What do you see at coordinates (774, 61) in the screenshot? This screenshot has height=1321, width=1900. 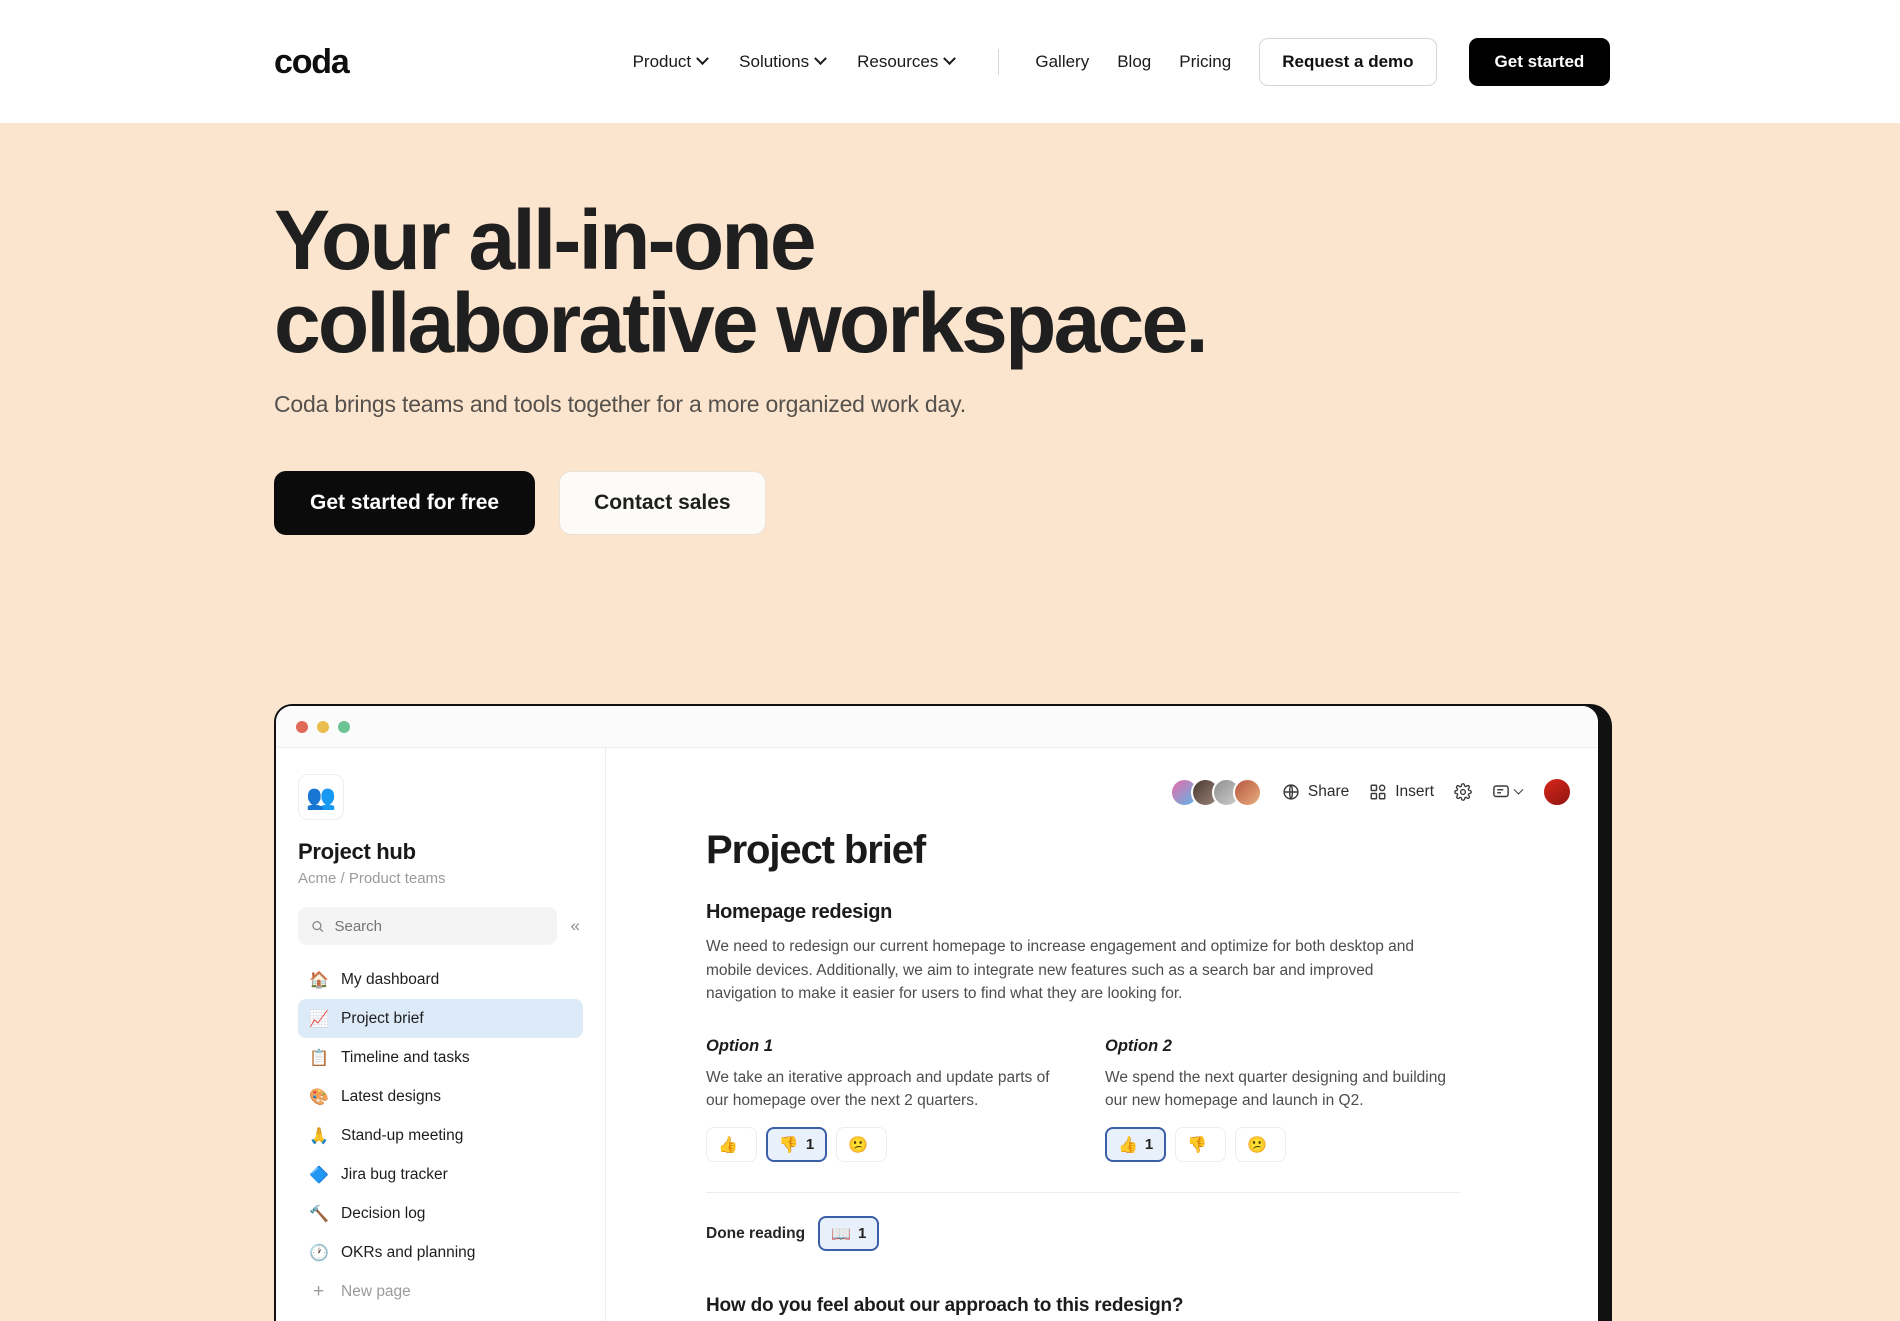 I see `nav-item-solutions-label: Solutions` at bounding box center [774, 61].